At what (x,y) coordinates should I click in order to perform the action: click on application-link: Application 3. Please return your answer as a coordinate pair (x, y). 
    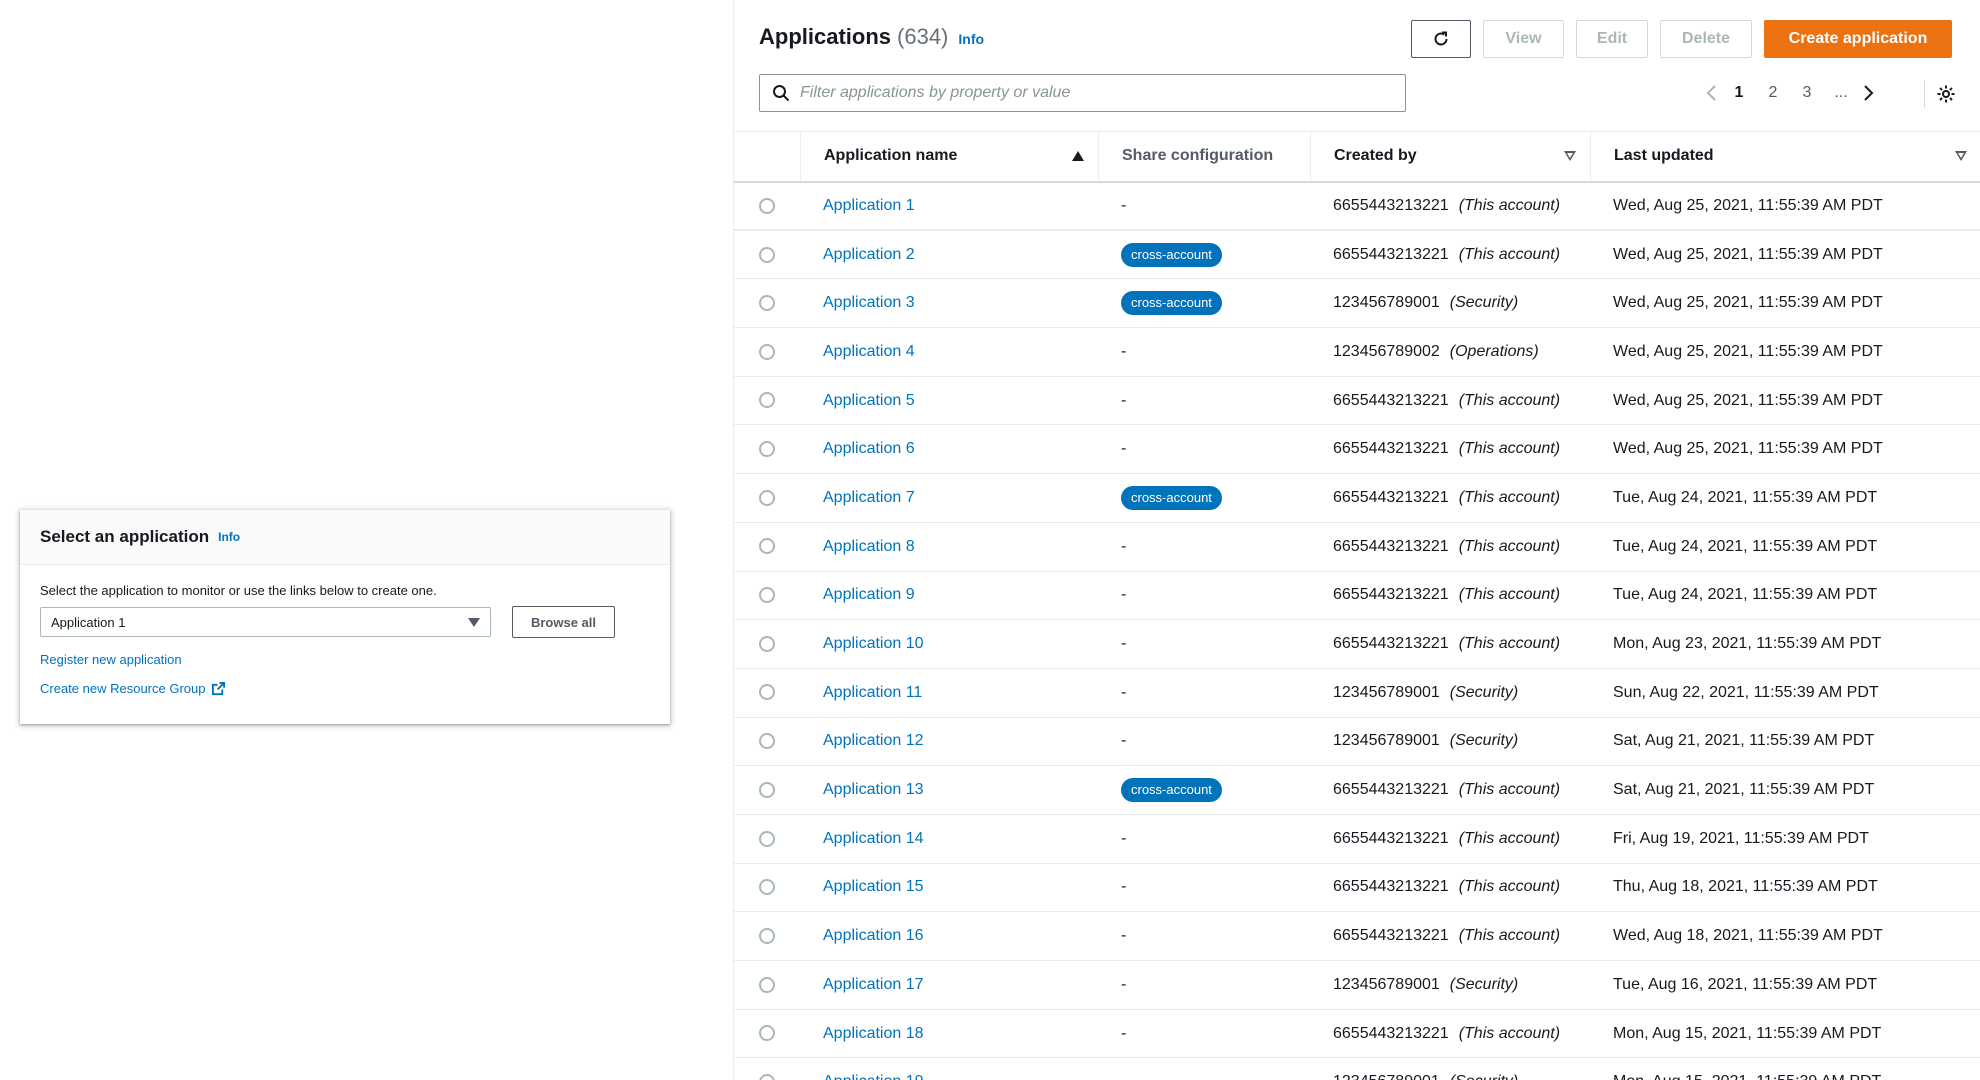
    Looking at the image, I should click on (869, 302).